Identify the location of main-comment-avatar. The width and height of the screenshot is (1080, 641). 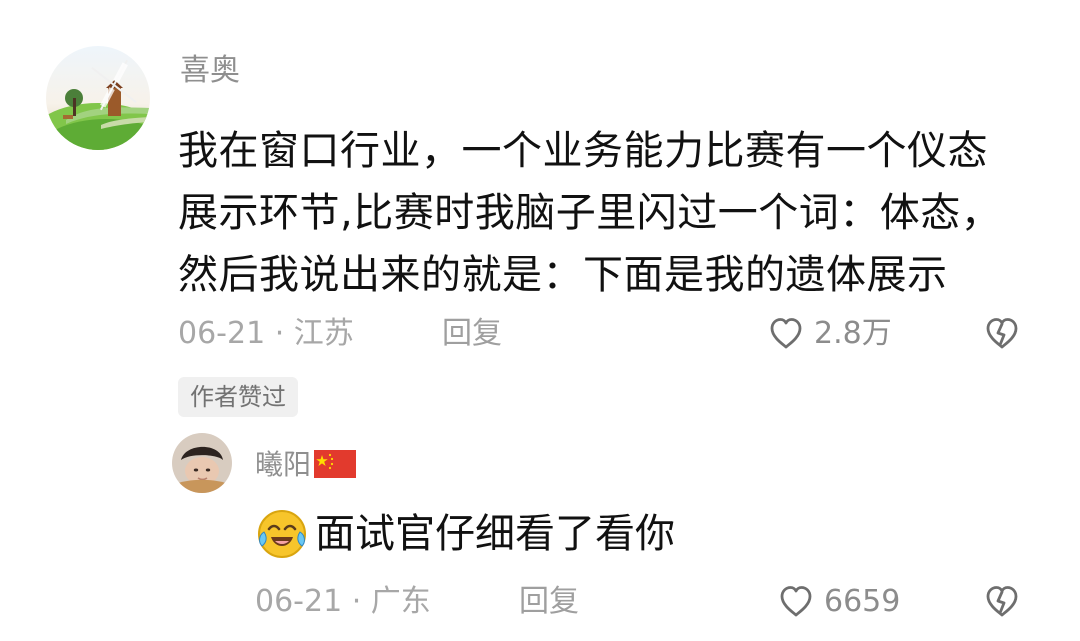
(98, 98).